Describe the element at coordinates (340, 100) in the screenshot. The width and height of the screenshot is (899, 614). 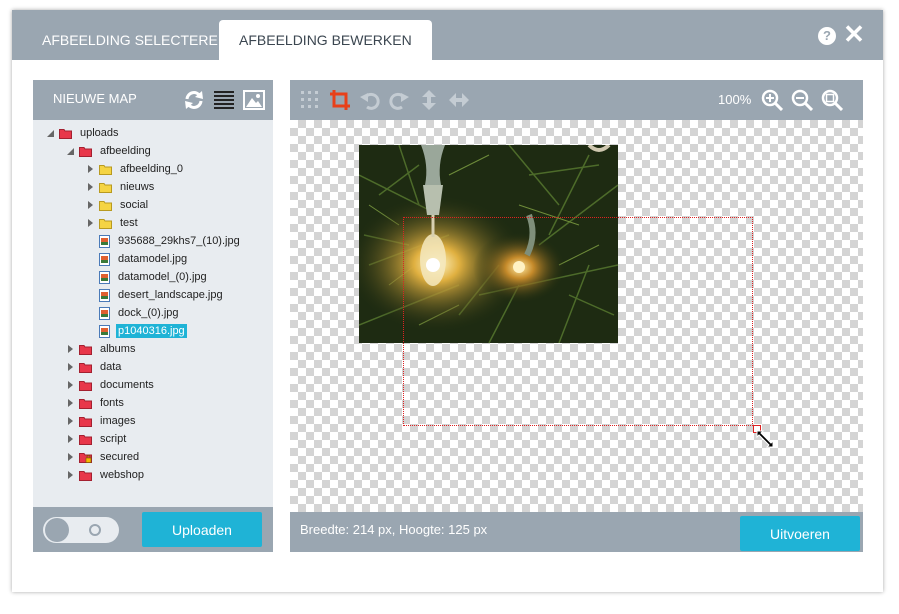
I see `crop-icon` at that location.